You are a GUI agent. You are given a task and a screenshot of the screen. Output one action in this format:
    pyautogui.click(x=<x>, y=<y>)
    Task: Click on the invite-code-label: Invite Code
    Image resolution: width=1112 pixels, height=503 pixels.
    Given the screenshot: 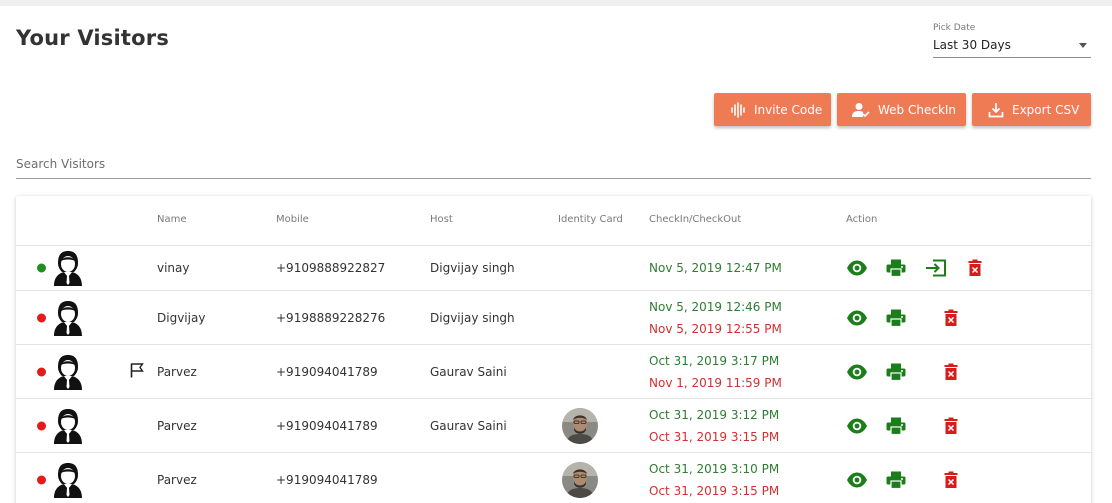 What is the action you would take?
    pyautogui.click(x=788, y=109)
    